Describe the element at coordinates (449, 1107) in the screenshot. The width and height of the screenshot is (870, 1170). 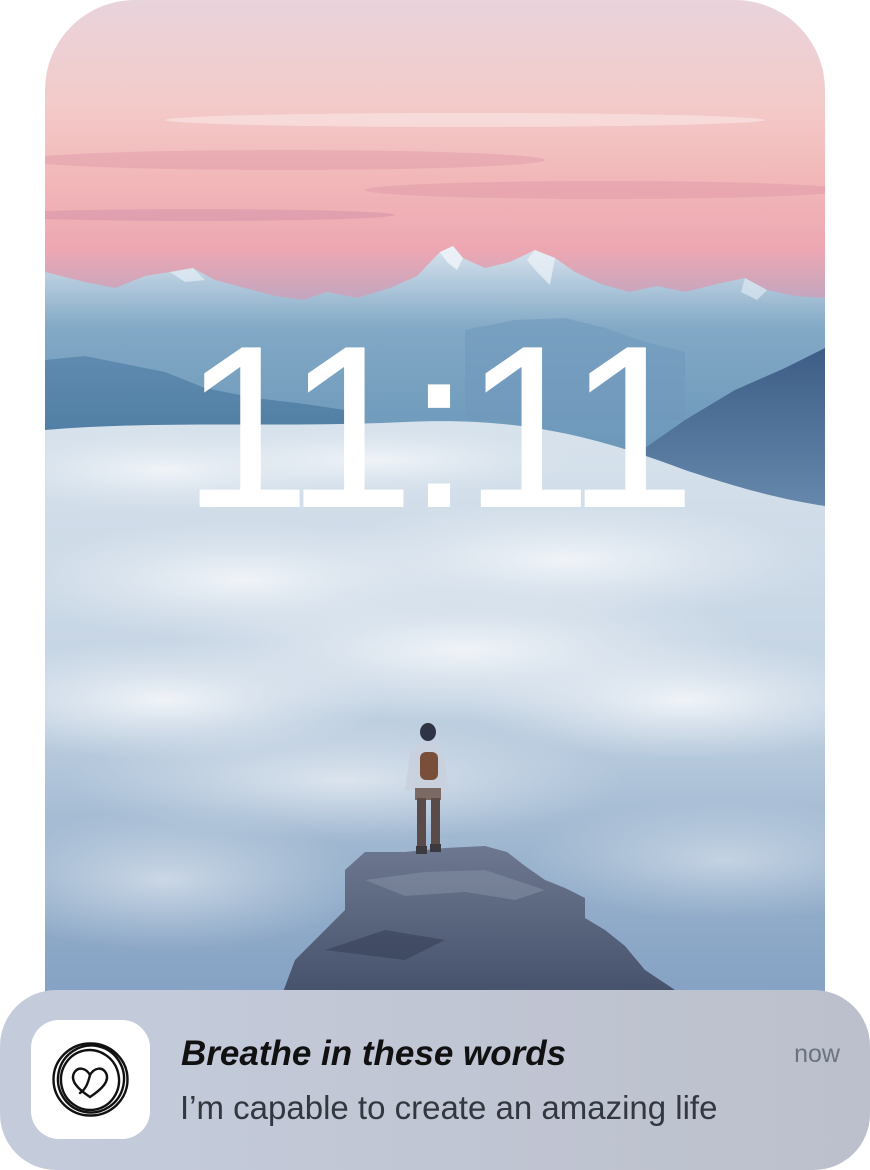
I see `notification-body: I’m capable to create an amazing life` at that location.